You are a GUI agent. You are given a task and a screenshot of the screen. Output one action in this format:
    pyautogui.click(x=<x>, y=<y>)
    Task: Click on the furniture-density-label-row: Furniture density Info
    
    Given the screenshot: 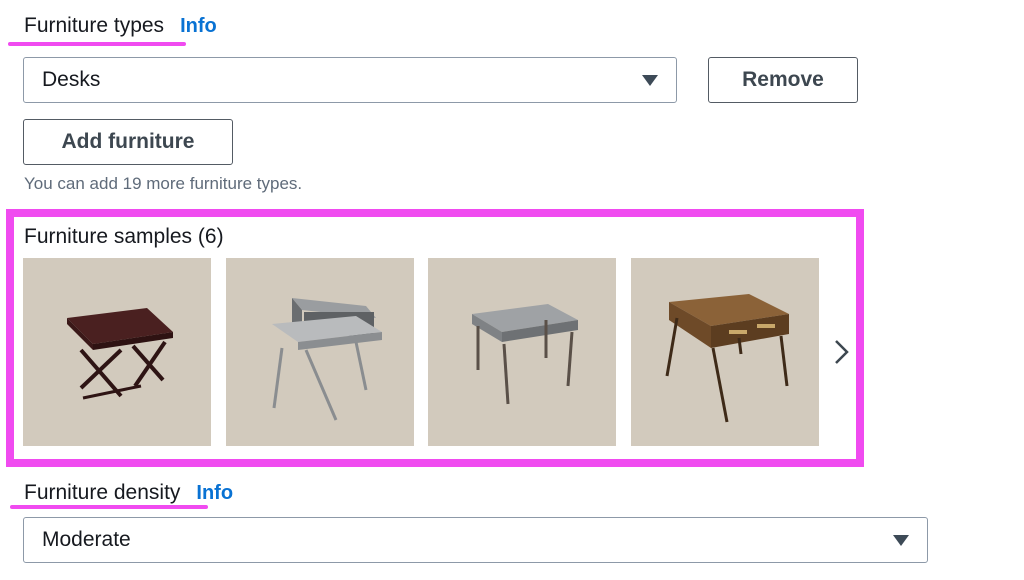 What is the action you would take?
    pyautogui.click(x=128, y=493)
    